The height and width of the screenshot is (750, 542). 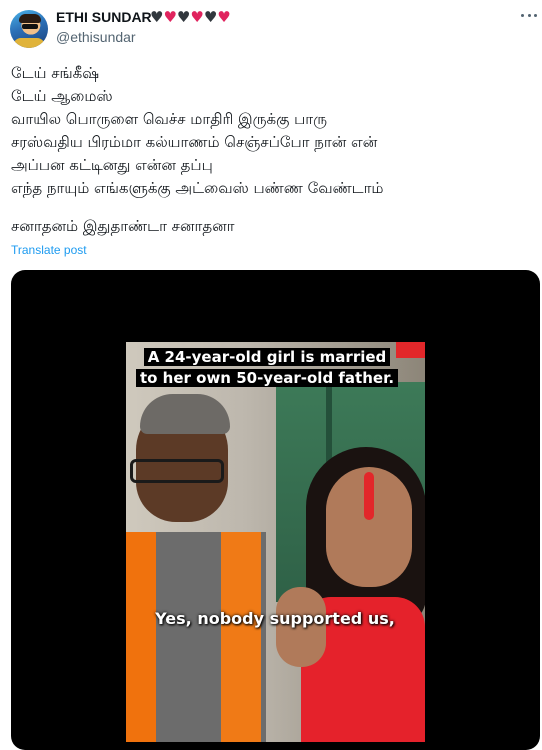 I want to click on tweet-line: டேய் சங்கீஷ், so click(x=55, y=73).